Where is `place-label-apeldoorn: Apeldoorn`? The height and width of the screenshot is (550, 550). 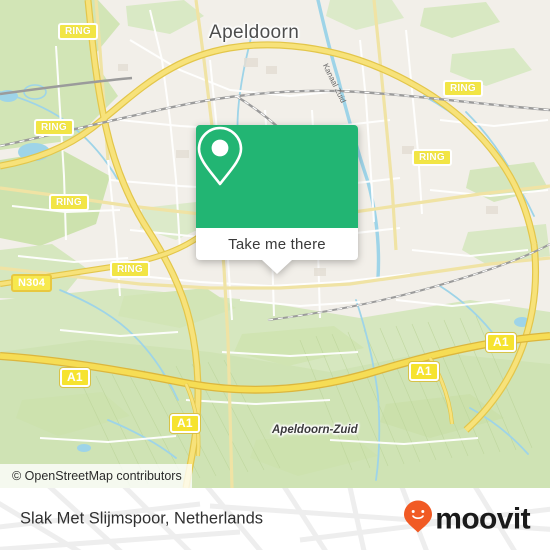
place-label-apeldoorn: Apeldoorn is located at coordinates (254, 32).